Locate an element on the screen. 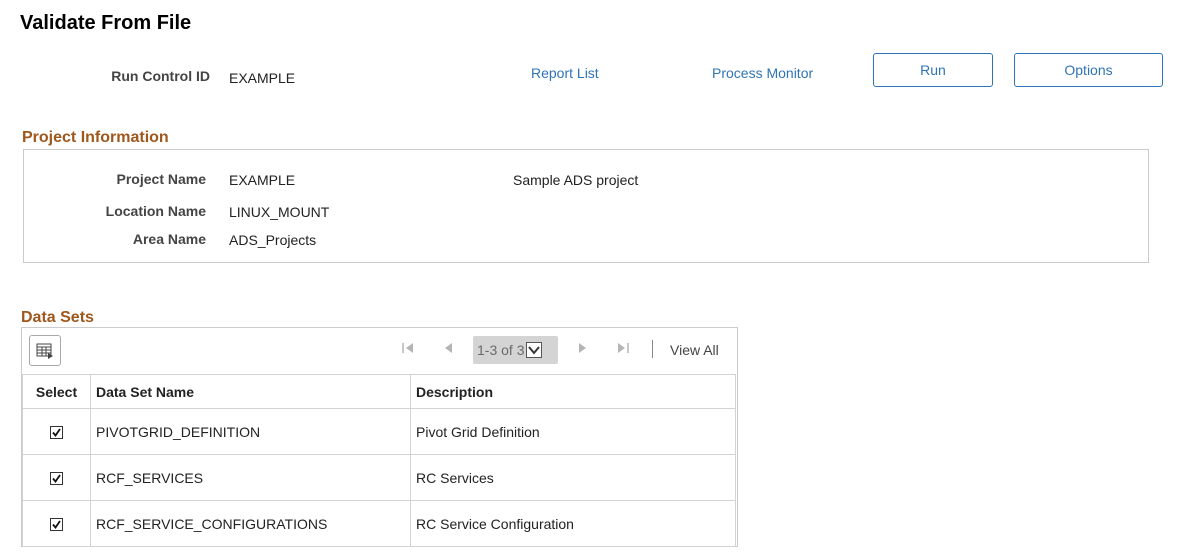 The image size is (1196, 553). project-information-title: Project Information is located at coordinates (95, 137).